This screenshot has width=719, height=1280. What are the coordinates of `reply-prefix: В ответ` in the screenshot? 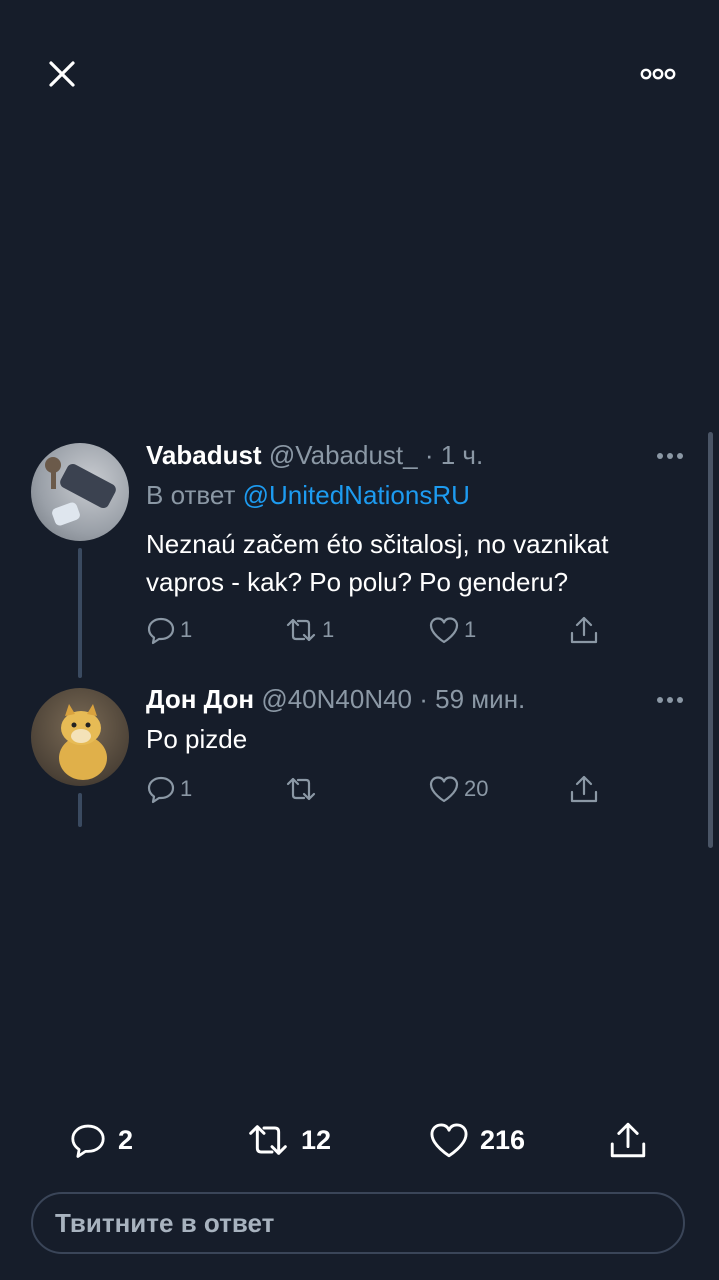 It's located at (191, 495).